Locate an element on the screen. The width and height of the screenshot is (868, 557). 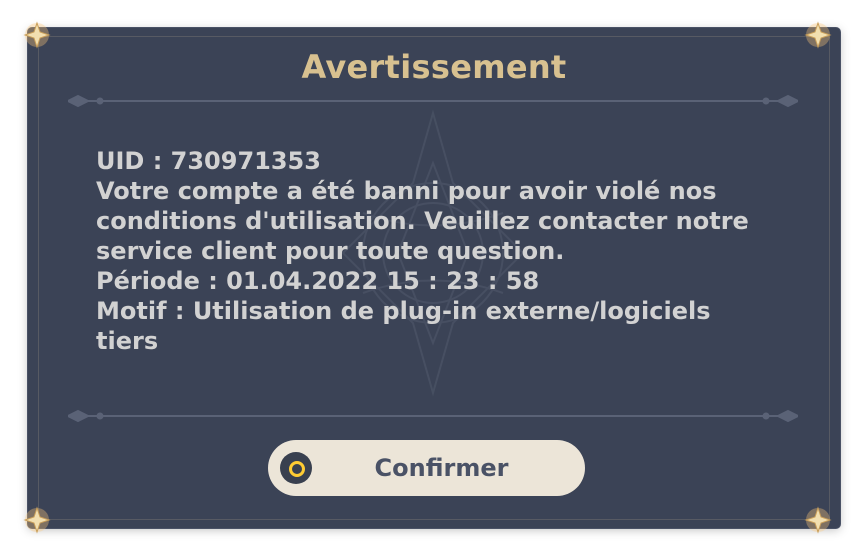
confirm-button-label: Confirmer is located at coordinates (441, 468).